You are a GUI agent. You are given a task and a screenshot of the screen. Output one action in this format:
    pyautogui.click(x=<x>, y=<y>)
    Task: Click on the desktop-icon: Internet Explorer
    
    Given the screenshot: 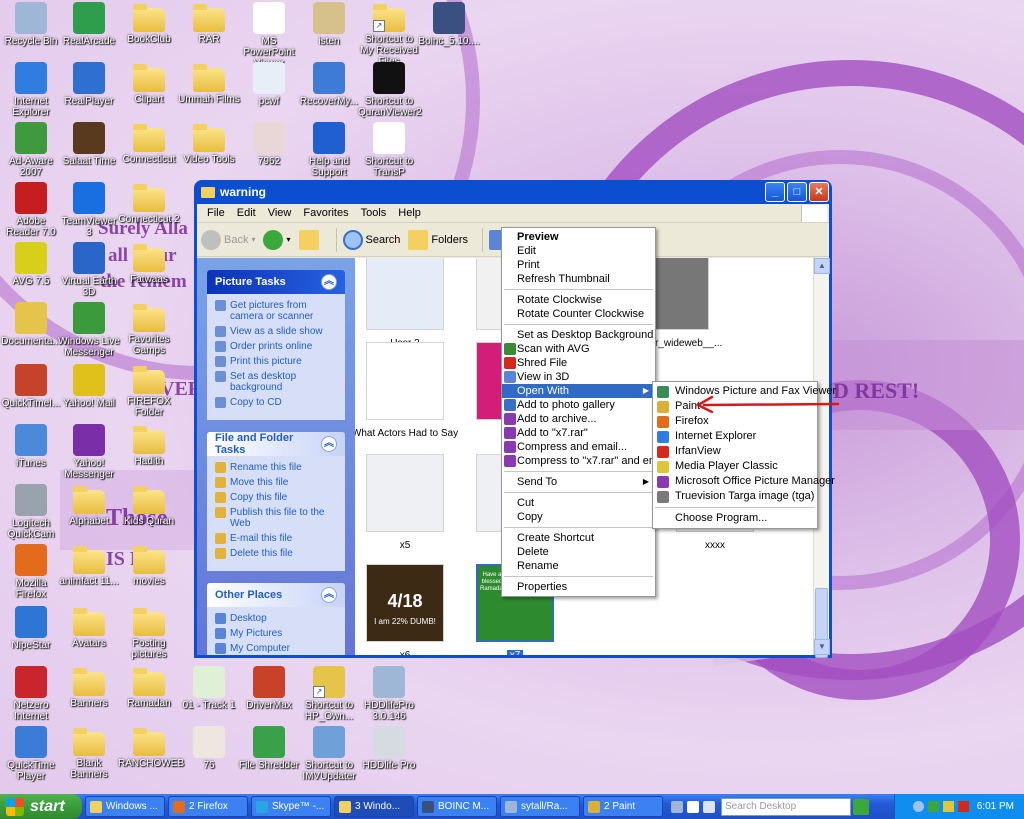 What is the action you would take?
    pyautogui.click(x=31, y=90)
    